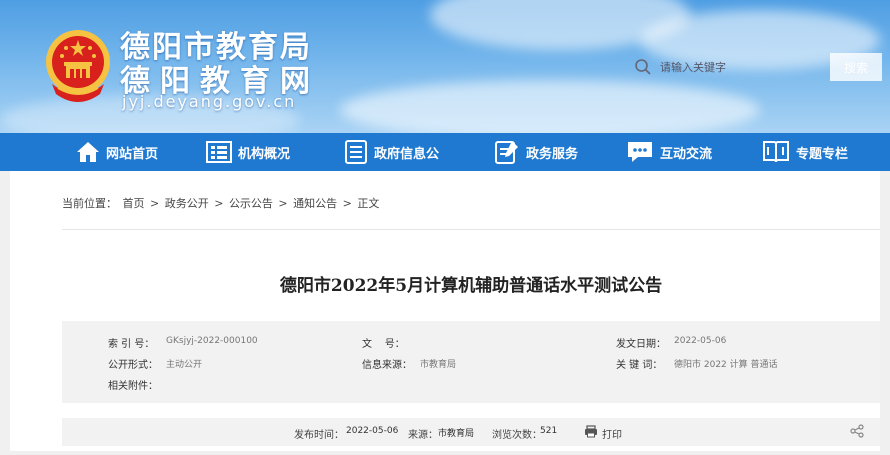  I want to click on home-icon, so click(88, 152).